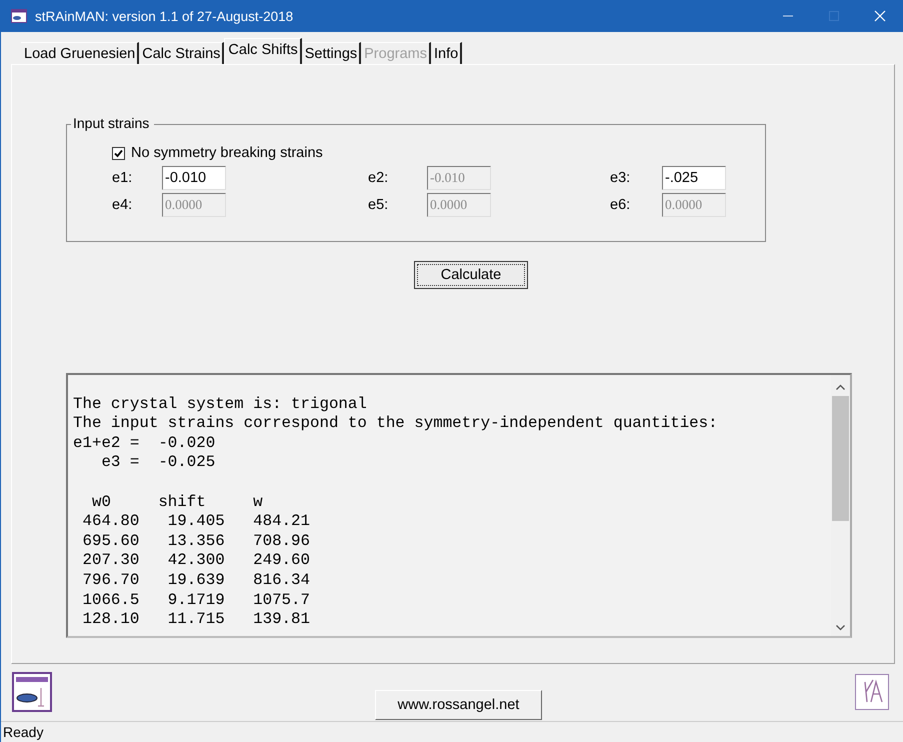 The height and width of the screenshot is (742, 903). I want to click on output-text: w0 shift w 464.80 19.405 484.21 695.60 13.356 708.96 207.30 42.300 249.60 796.70 19.639 816.34 1066.5 9.1719 1075.7 128.10 11.715 139.81, so click(195, 561).